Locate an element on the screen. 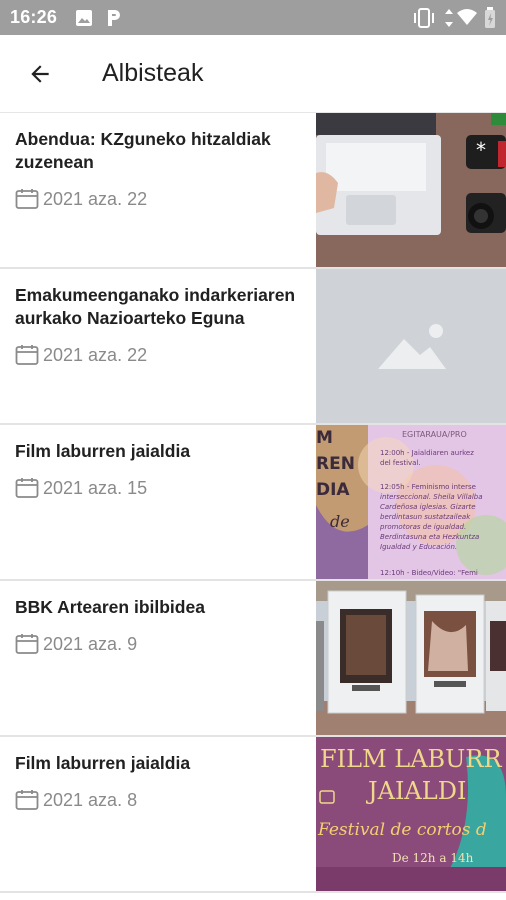 The image size is (506, 900). news-date: 2021 aza. 8 is located at coordinates (160, 800).